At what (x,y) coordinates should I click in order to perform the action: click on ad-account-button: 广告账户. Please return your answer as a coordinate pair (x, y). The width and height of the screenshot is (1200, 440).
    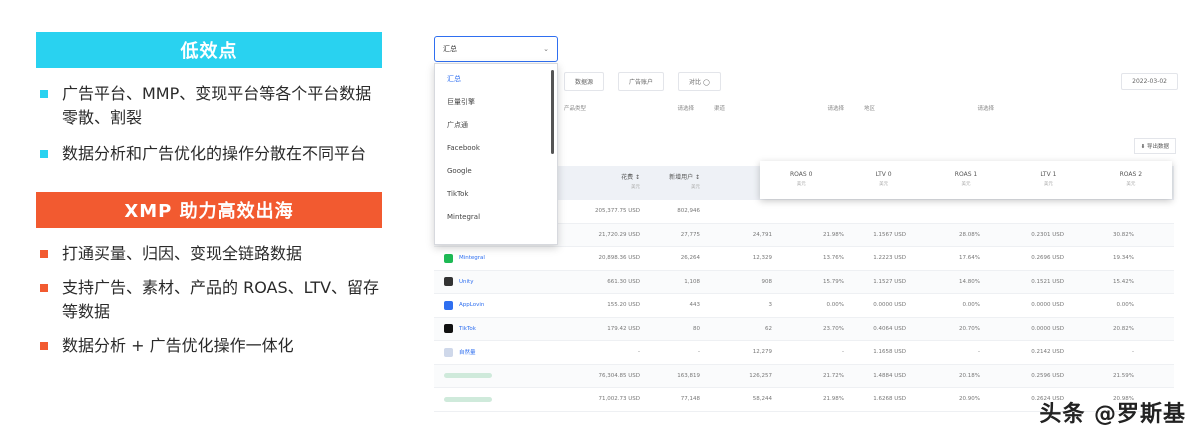
    Looking at the image, I should click on (641, 81).